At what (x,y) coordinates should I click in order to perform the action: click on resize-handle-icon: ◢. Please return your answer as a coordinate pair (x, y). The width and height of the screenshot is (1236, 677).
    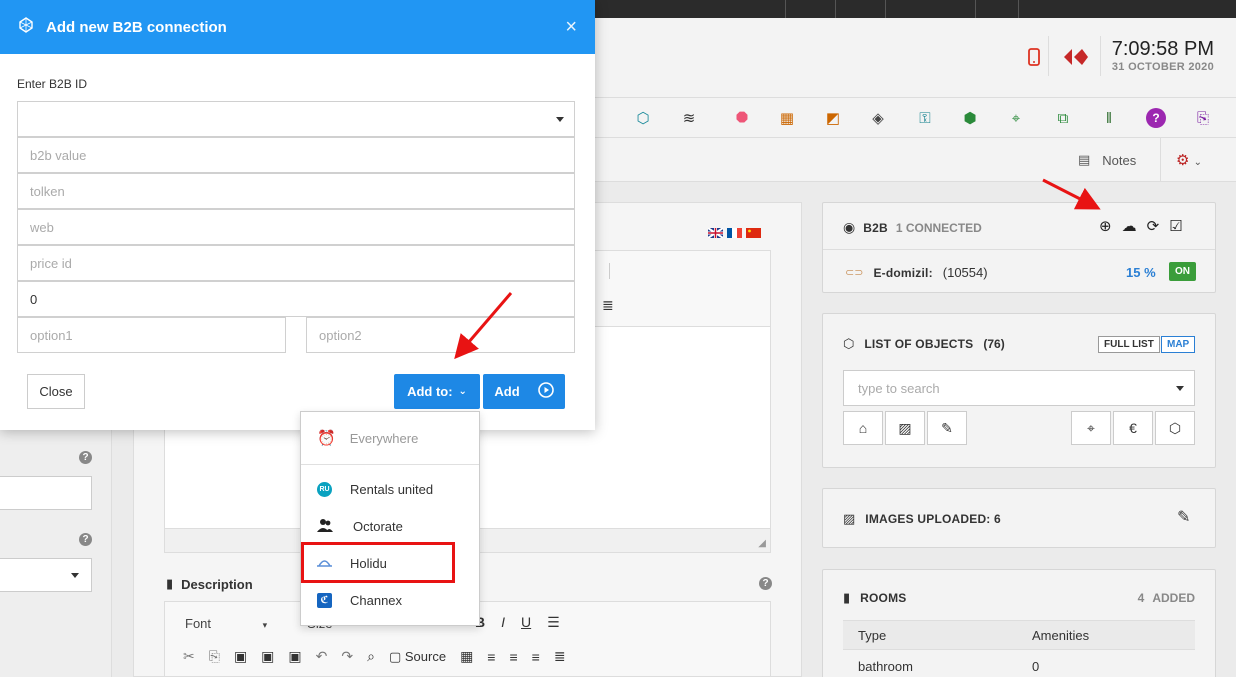
    Looking at the image, I should click on (762, 543).